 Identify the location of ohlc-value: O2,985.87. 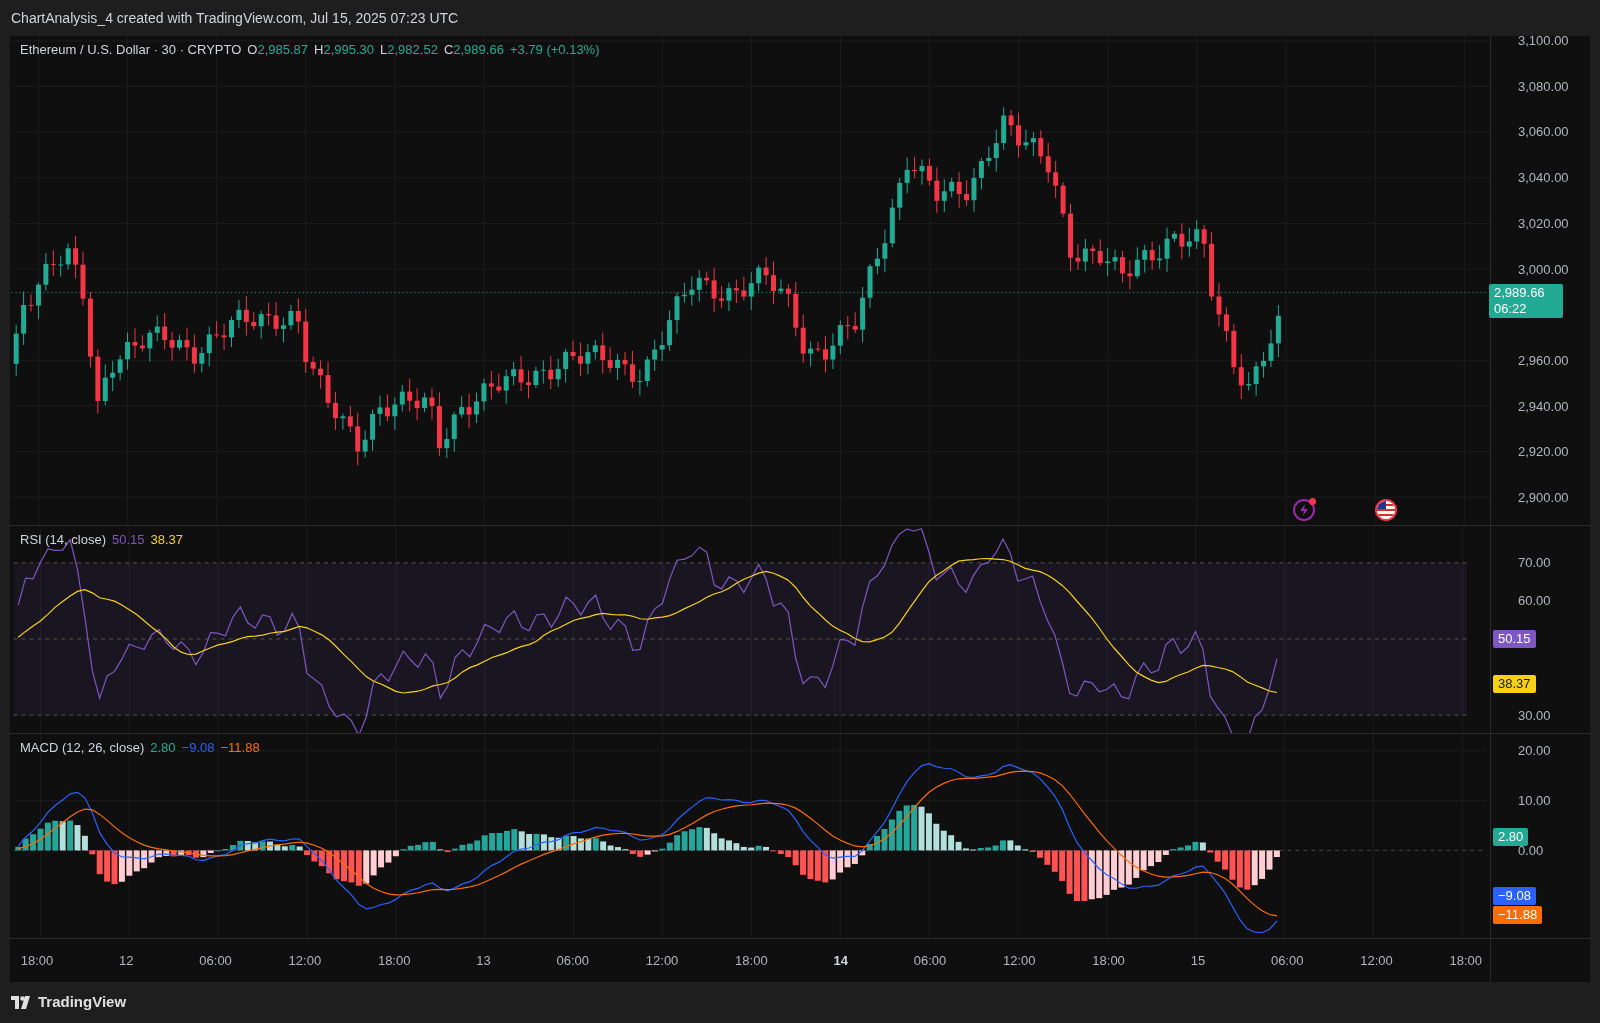
(278, 50).